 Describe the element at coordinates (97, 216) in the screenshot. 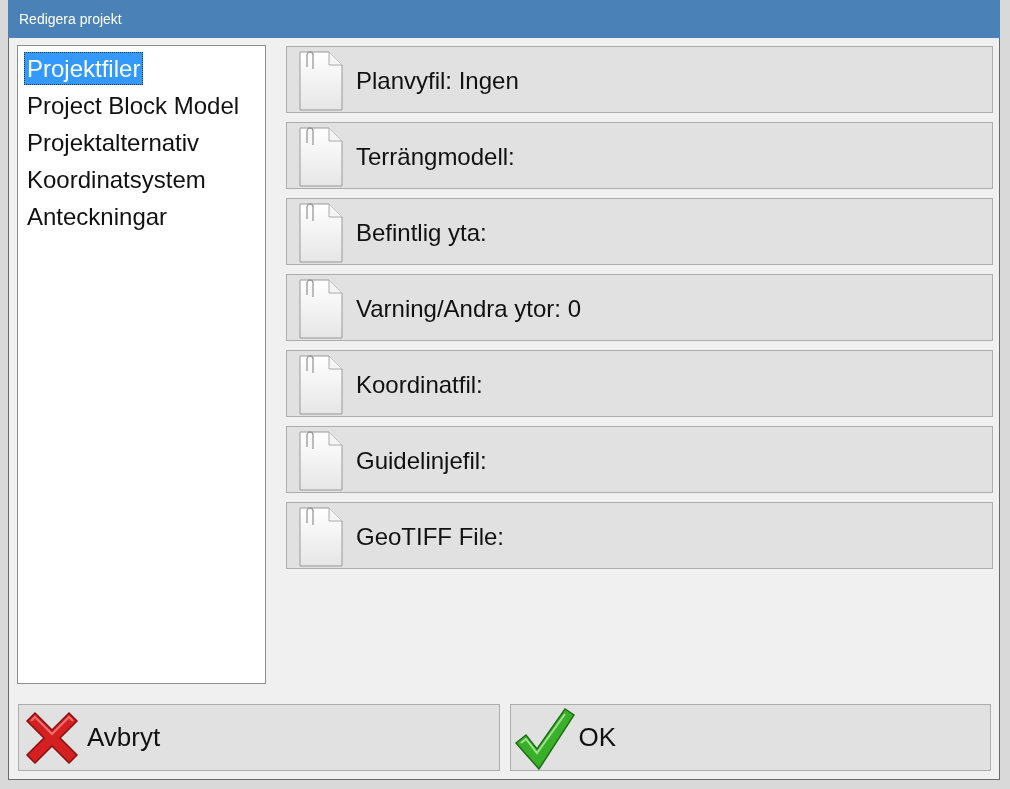

I see `list-item: Anteckningar` at that location.